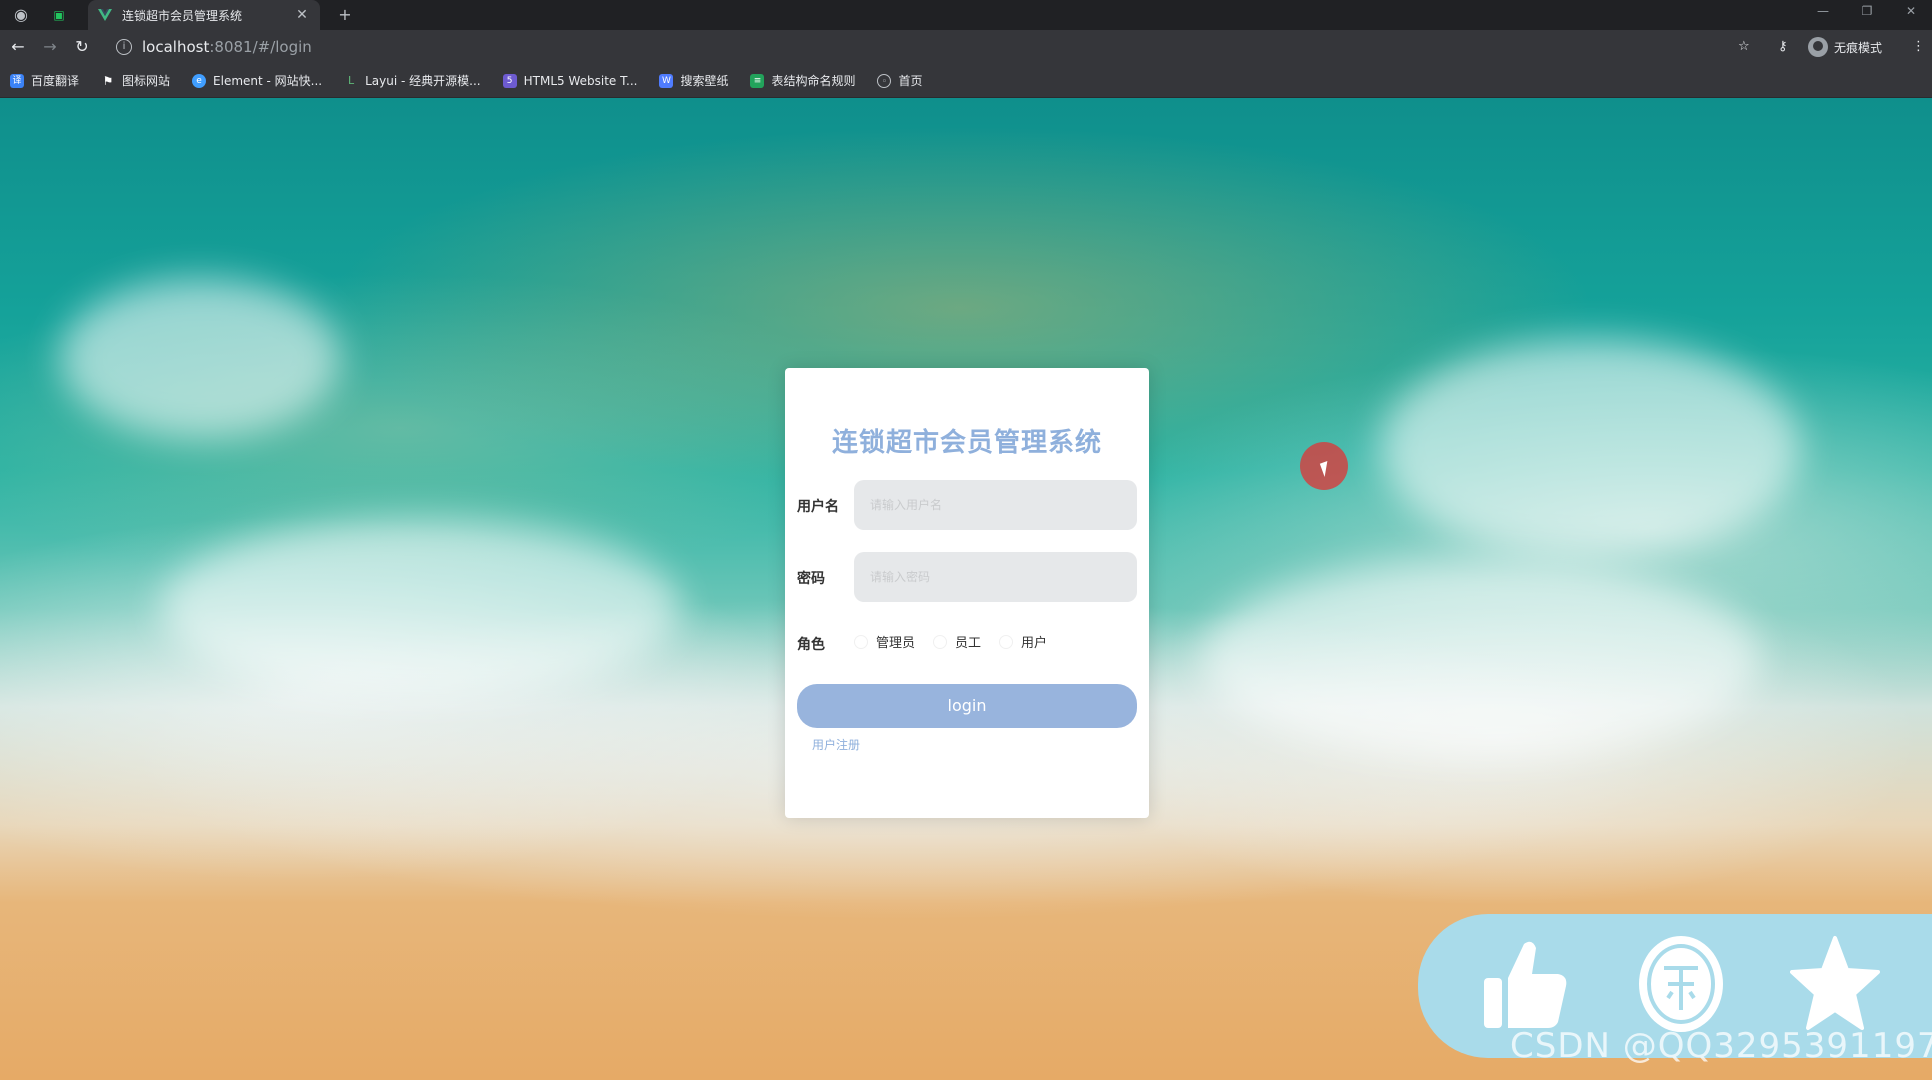  What do you see at coordinates (55, 81) in the screenshot?
I see `bookmark-label: 百度翻译` at bounding box center [55, 81].